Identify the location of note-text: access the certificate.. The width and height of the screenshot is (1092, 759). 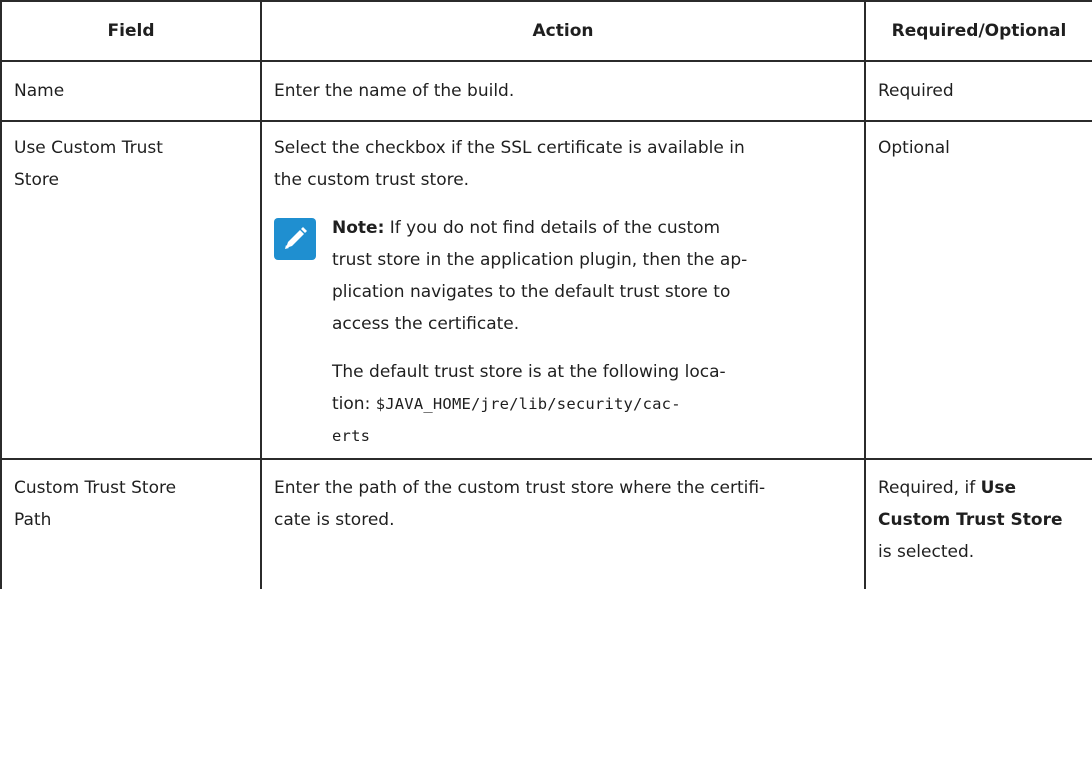
(426, 324).